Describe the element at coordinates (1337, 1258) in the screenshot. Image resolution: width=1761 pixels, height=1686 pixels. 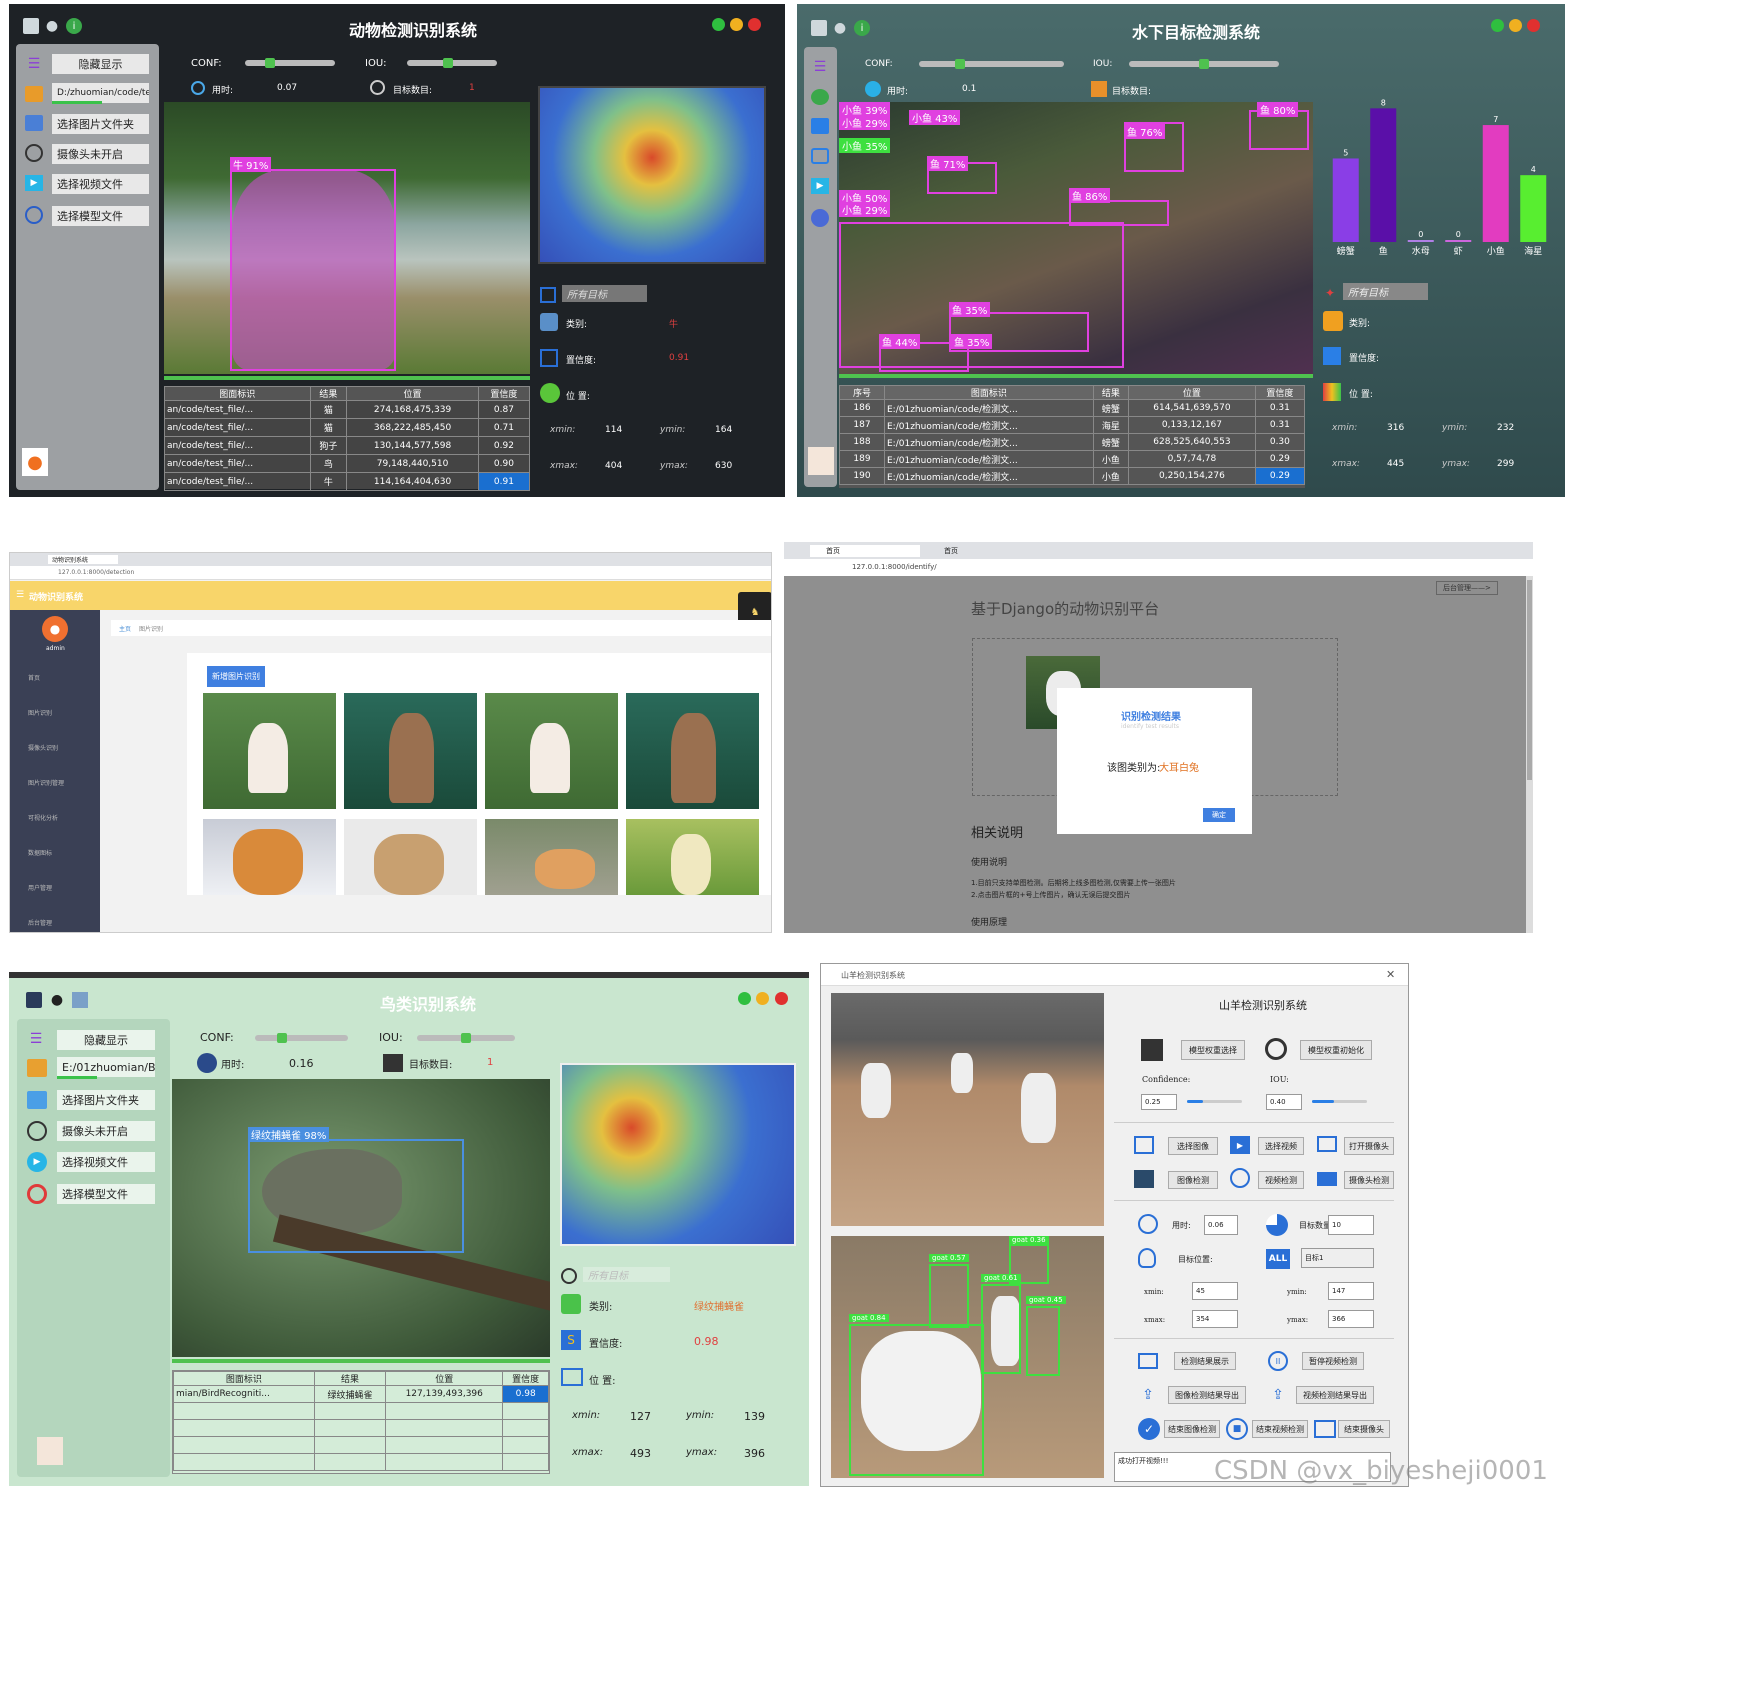
I see `target-select: 目标1` at that location.